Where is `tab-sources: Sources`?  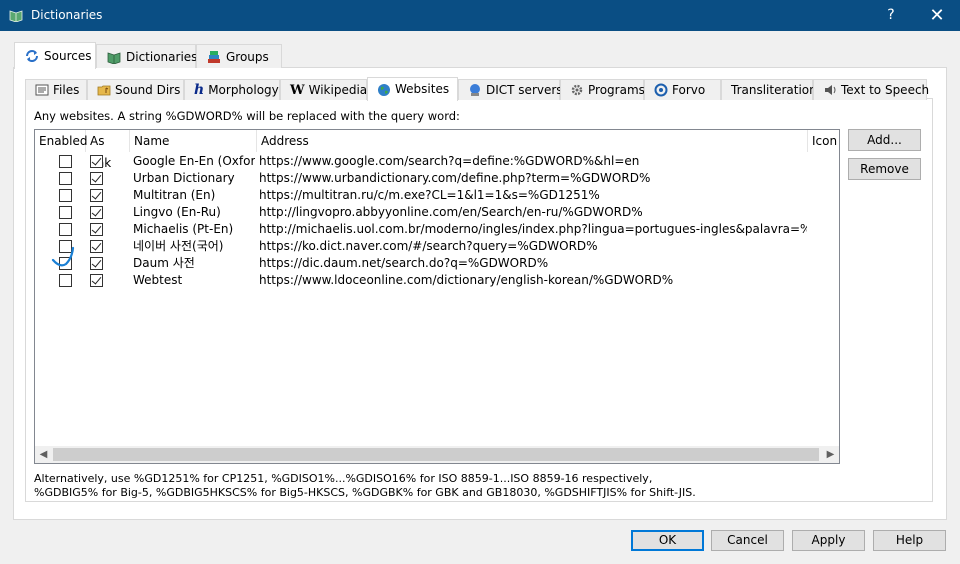 tab-sources: Sources is located at coordinates (55, 55).